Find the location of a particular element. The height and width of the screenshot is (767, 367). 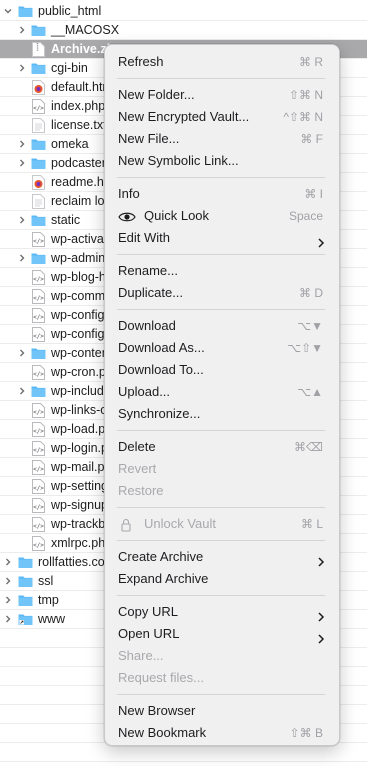

menu-item-info: Info ⌘ I is located at coordinates (222, 194).